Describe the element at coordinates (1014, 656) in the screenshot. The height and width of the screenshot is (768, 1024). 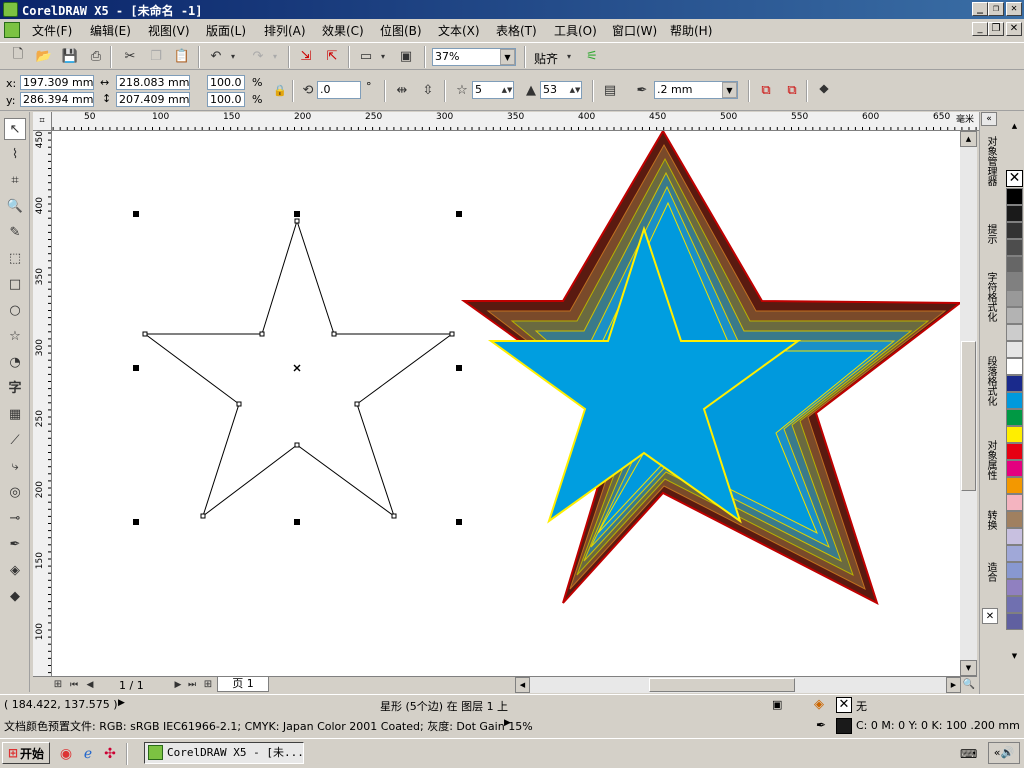
I see `palette-scroll-down-icon: ▼` at that location.